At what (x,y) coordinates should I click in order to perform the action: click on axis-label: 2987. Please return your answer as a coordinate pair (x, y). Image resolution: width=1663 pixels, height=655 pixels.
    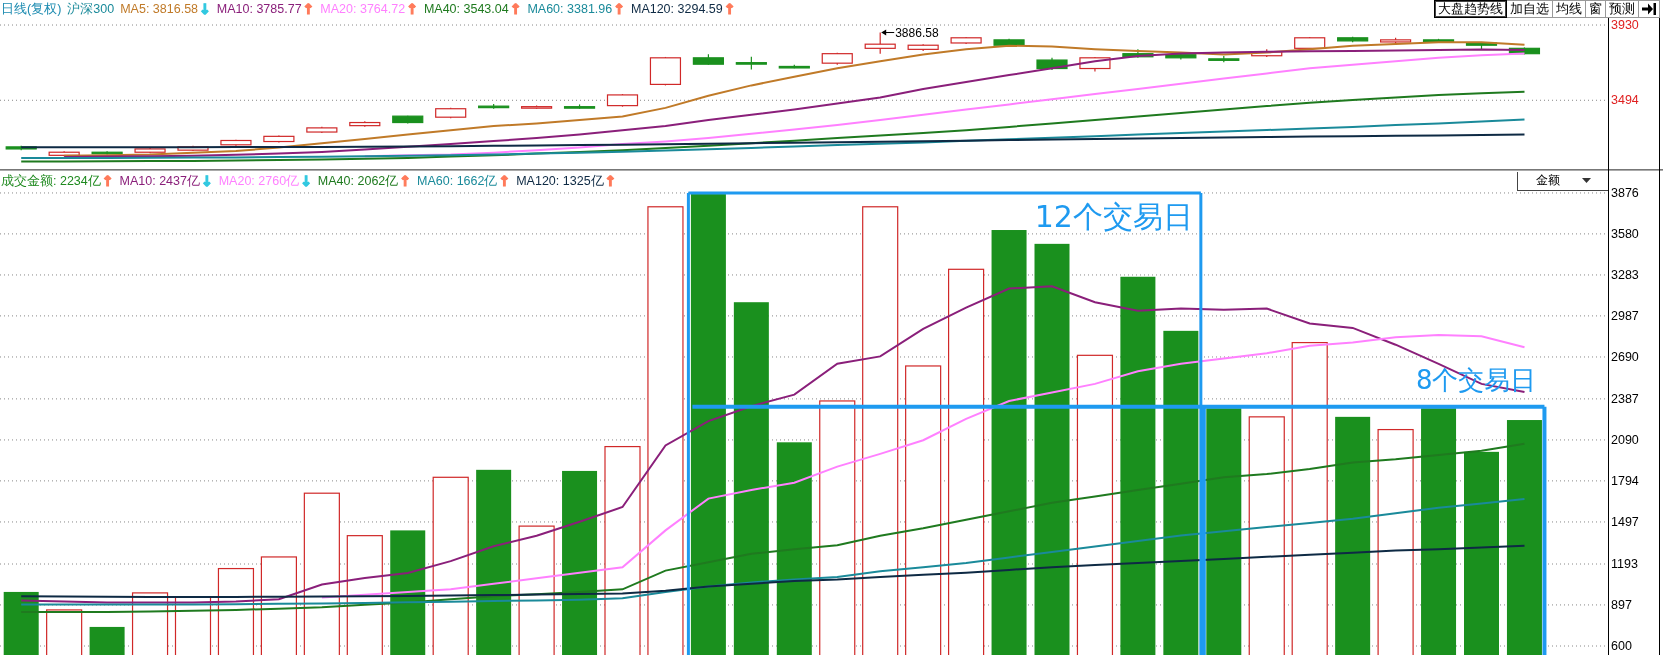
    Looking at the image, I should click on (1625, 315).